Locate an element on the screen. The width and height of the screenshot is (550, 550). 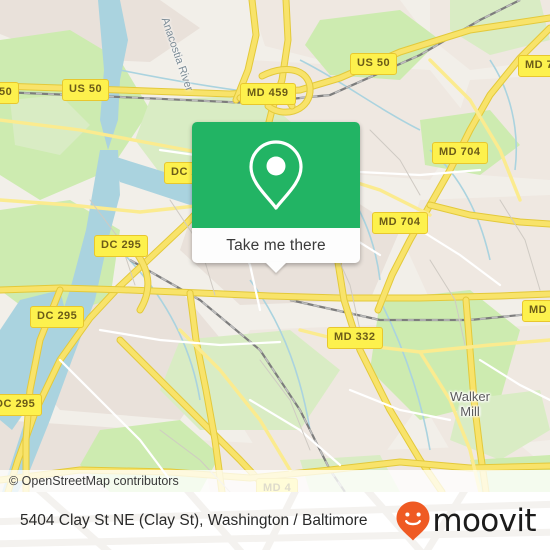
location-callout-card: Take me there is located at coordinates (276, 197).